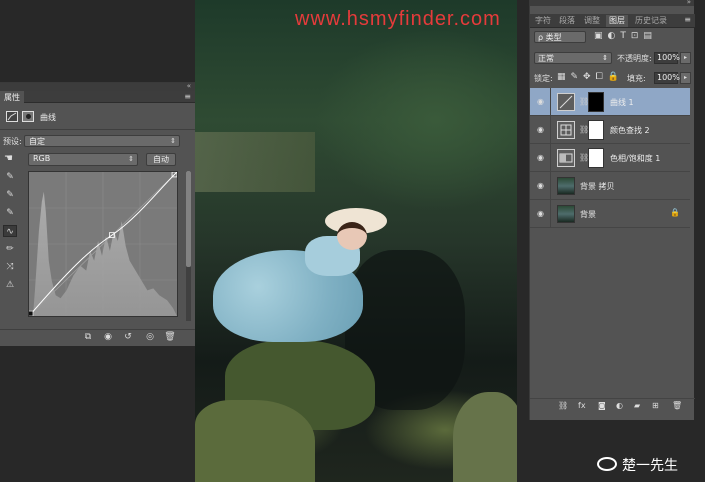 The height and width of the screenshot is (482, 705). I want to click on add-mask-icon: ◙, so click(602, 405).